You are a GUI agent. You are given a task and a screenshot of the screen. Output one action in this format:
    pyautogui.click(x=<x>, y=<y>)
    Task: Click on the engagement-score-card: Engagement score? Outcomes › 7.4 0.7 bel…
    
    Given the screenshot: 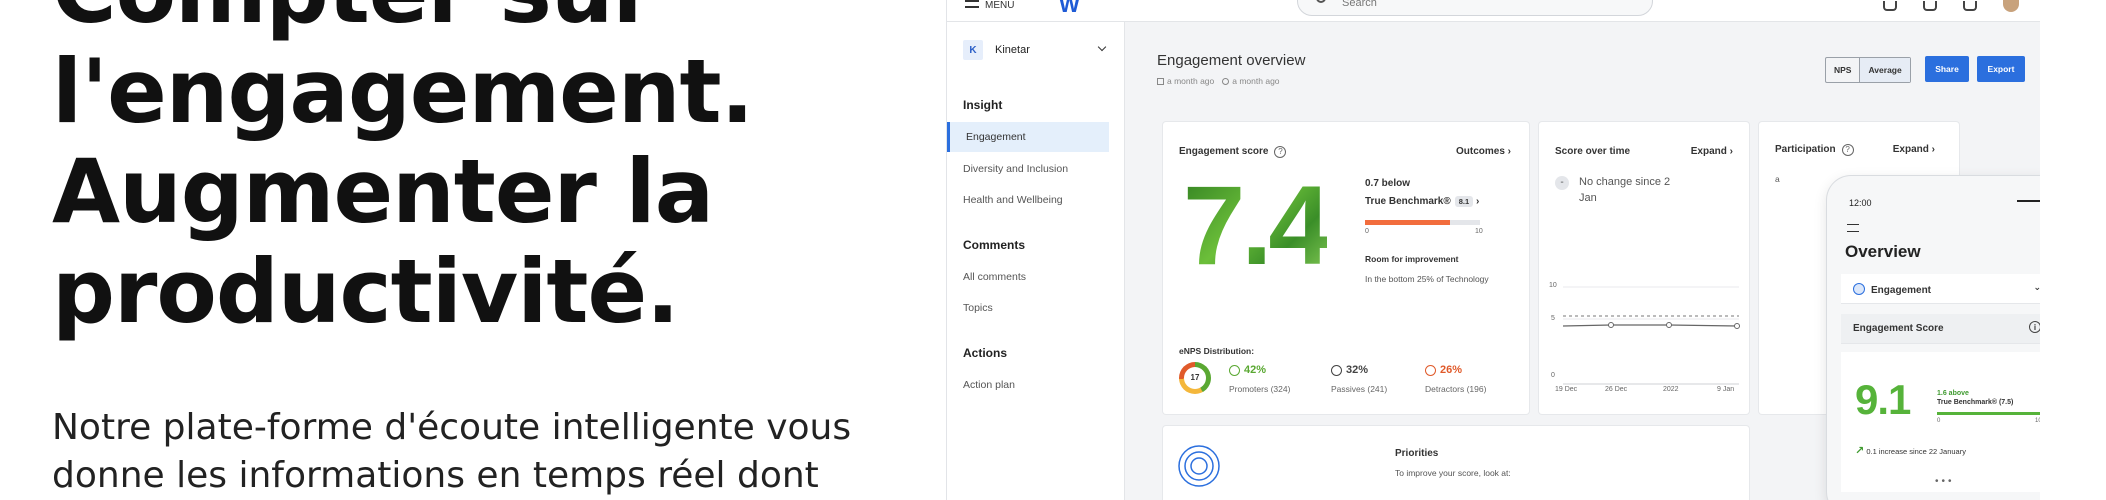 What is the action you would take?
    pyautogui.click(x=1346, y=268)
    